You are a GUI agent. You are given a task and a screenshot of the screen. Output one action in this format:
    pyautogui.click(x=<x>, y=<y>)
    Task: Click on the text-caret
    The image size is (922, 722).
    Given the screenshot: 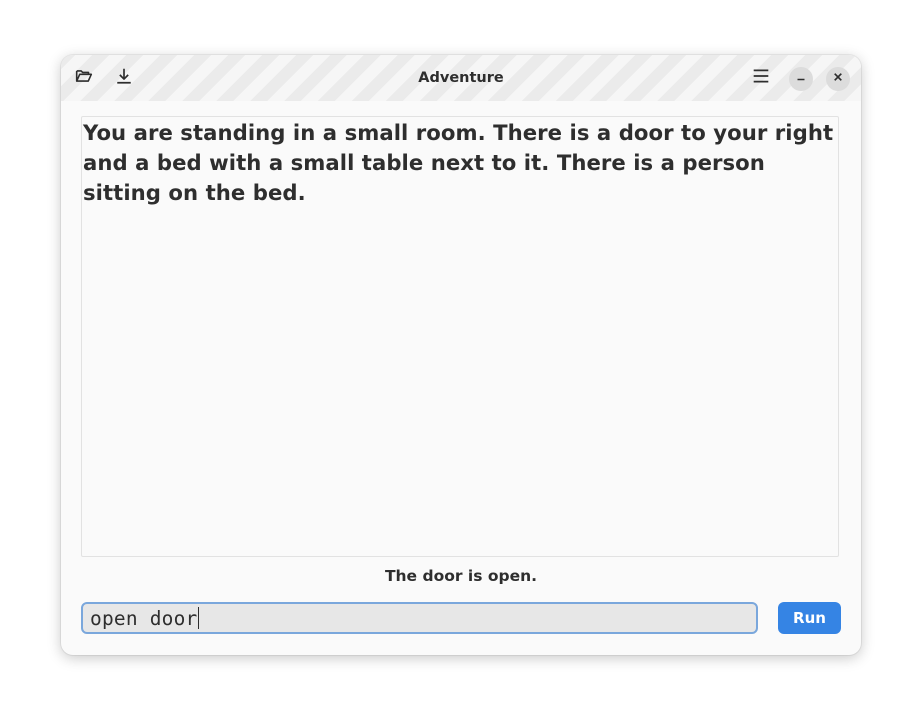 What is the action you would take?
    pyautogui.click(x=199, y=618)
    